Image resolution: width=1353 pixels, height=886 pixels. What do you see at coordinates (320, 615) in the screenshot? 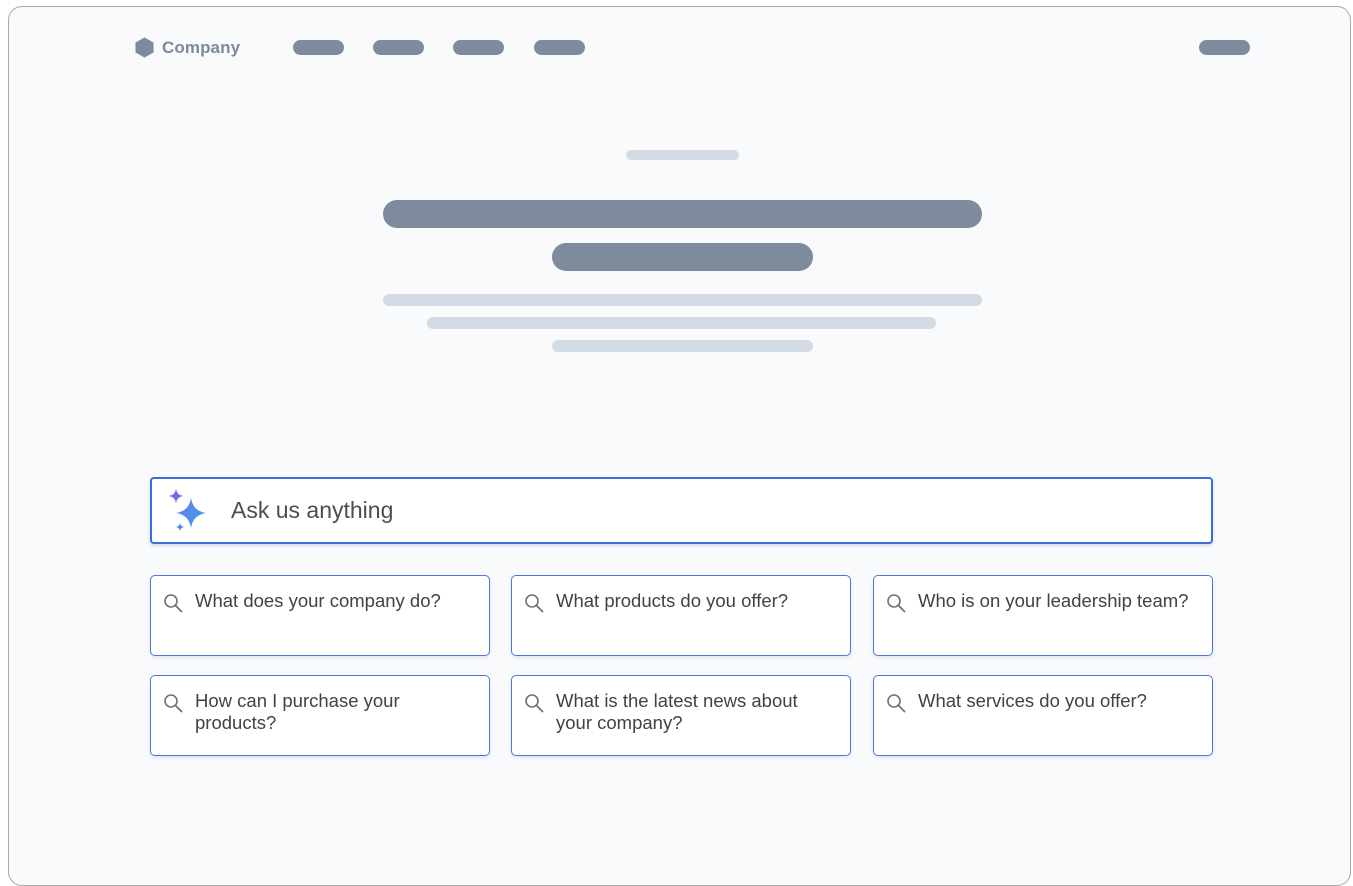
I see `suggestion-card-1: What does your company do?` at bounding box center [320, 615].